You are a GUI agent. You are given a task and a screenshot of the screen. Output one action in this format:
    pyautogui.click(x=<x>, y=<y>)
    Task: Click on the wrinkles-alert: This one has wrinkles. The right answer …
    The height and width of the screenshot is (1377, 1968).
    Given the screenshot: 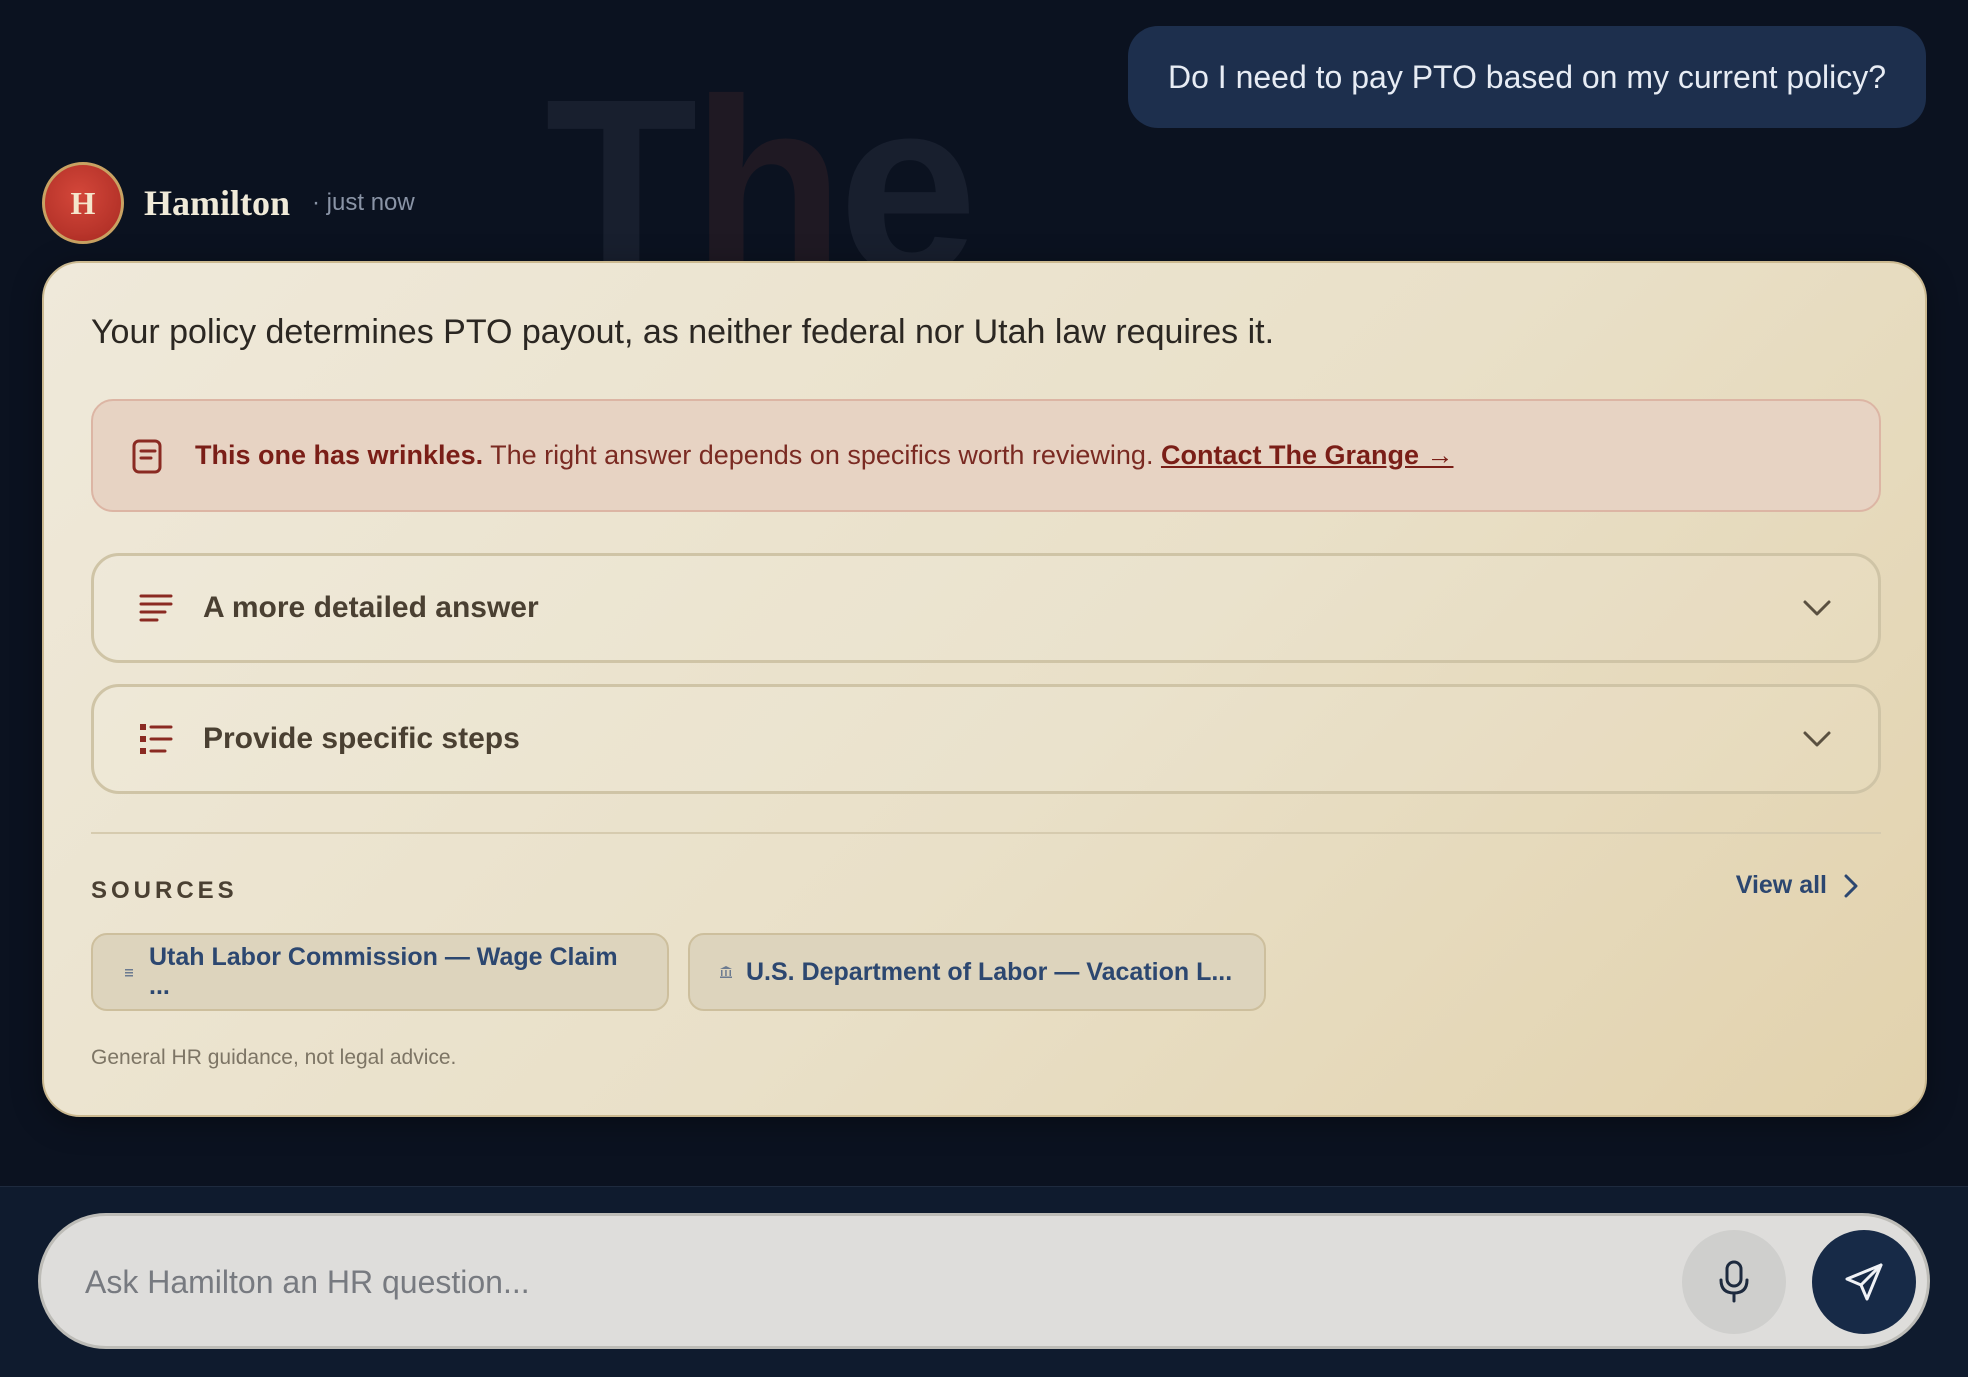 What is the action you would take?
    pyautogui.click(x=986, y=455)
    